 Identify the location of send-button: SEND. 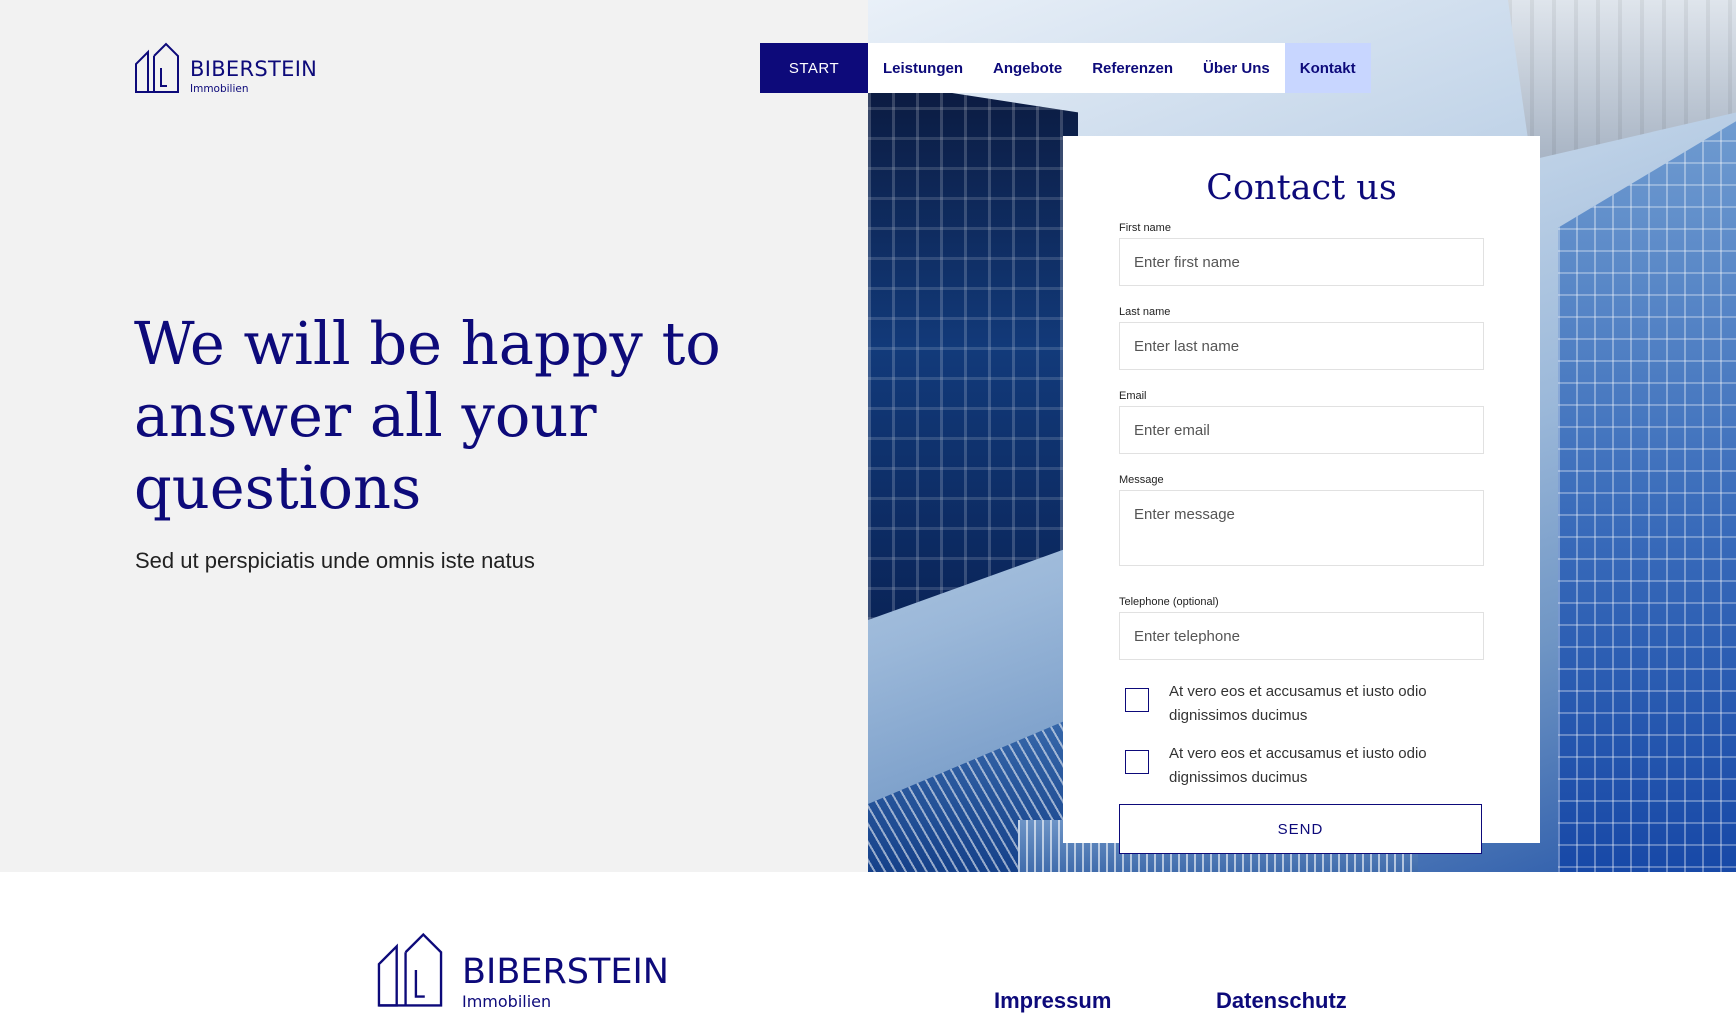
(1300, 829).